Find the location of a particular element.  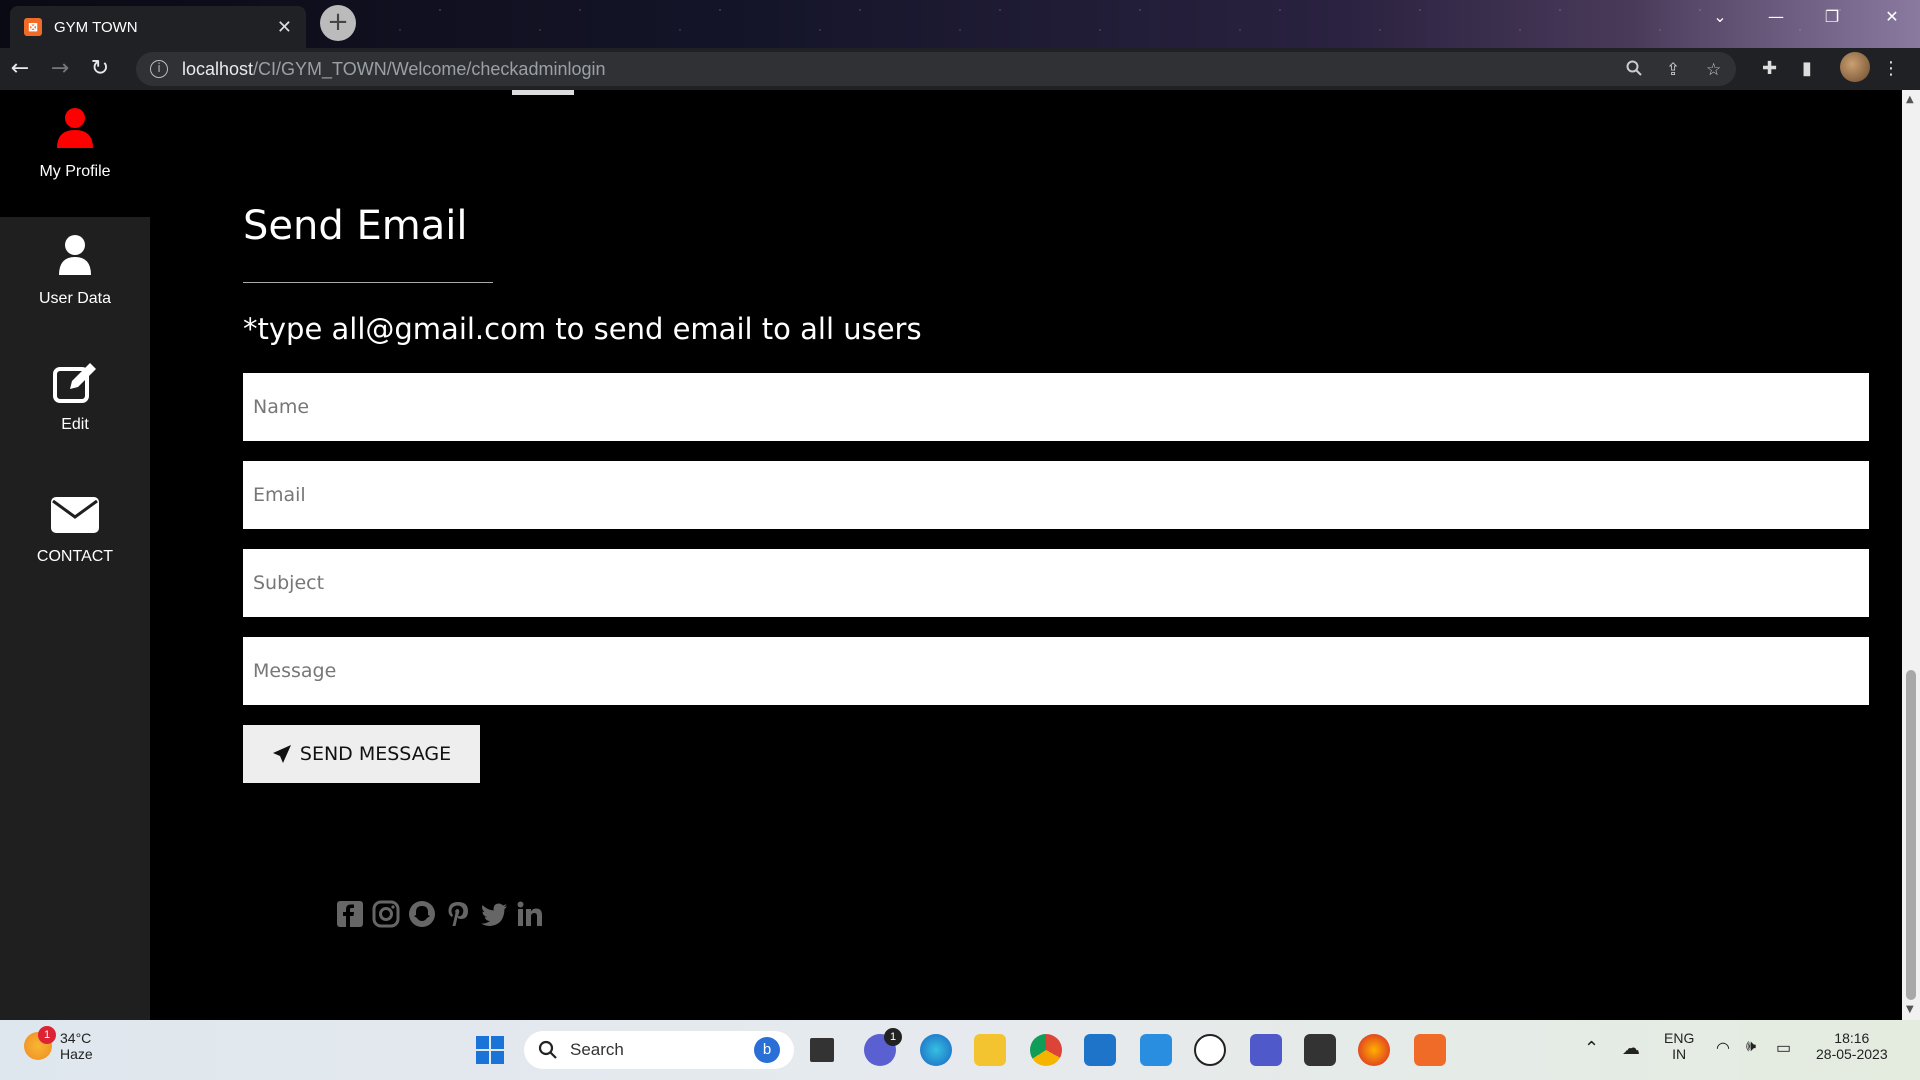

mail-icon is located at coordinates (1100, 1050).